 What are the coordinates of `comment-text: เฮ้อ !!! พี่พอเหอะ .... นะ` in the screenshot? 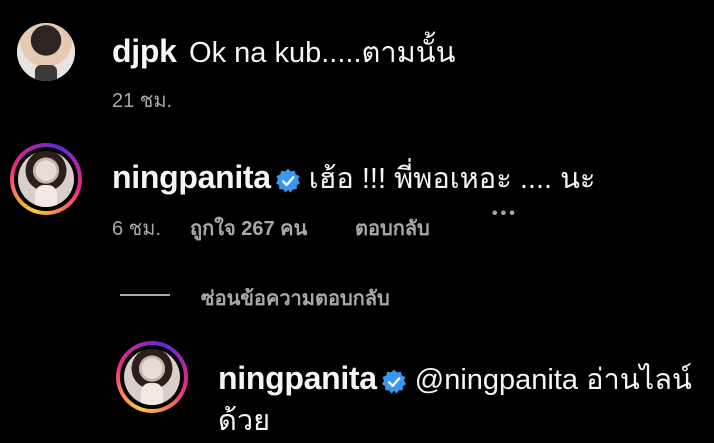 It's located at (452, 179).